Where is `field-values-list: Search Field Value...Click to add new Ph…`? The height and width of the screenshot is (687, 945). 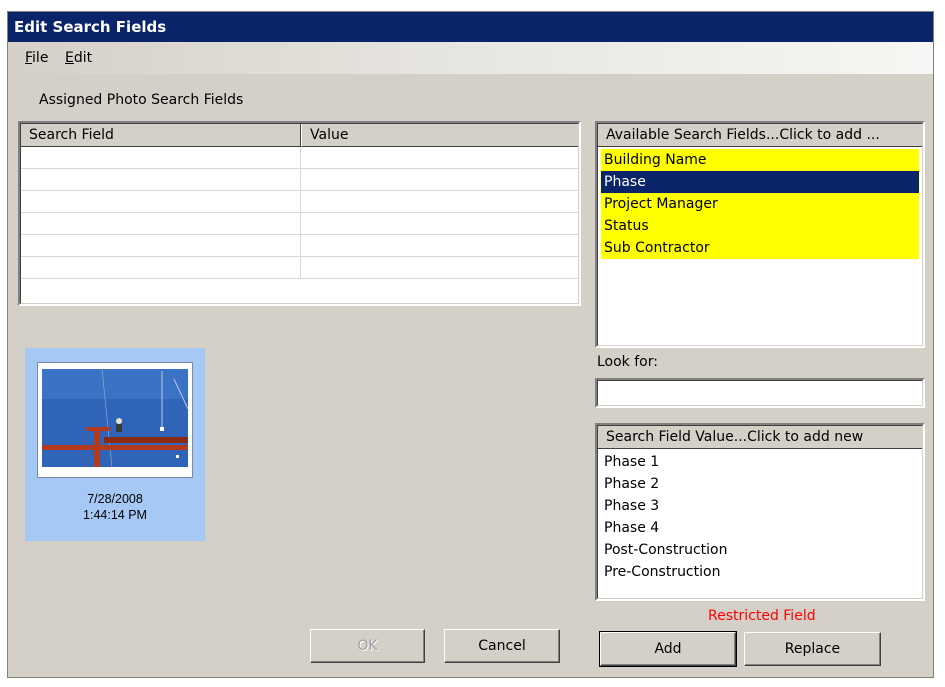
field-values-list: Search Field Value...Click to add new Ph… is located at coordinates (760, 512).